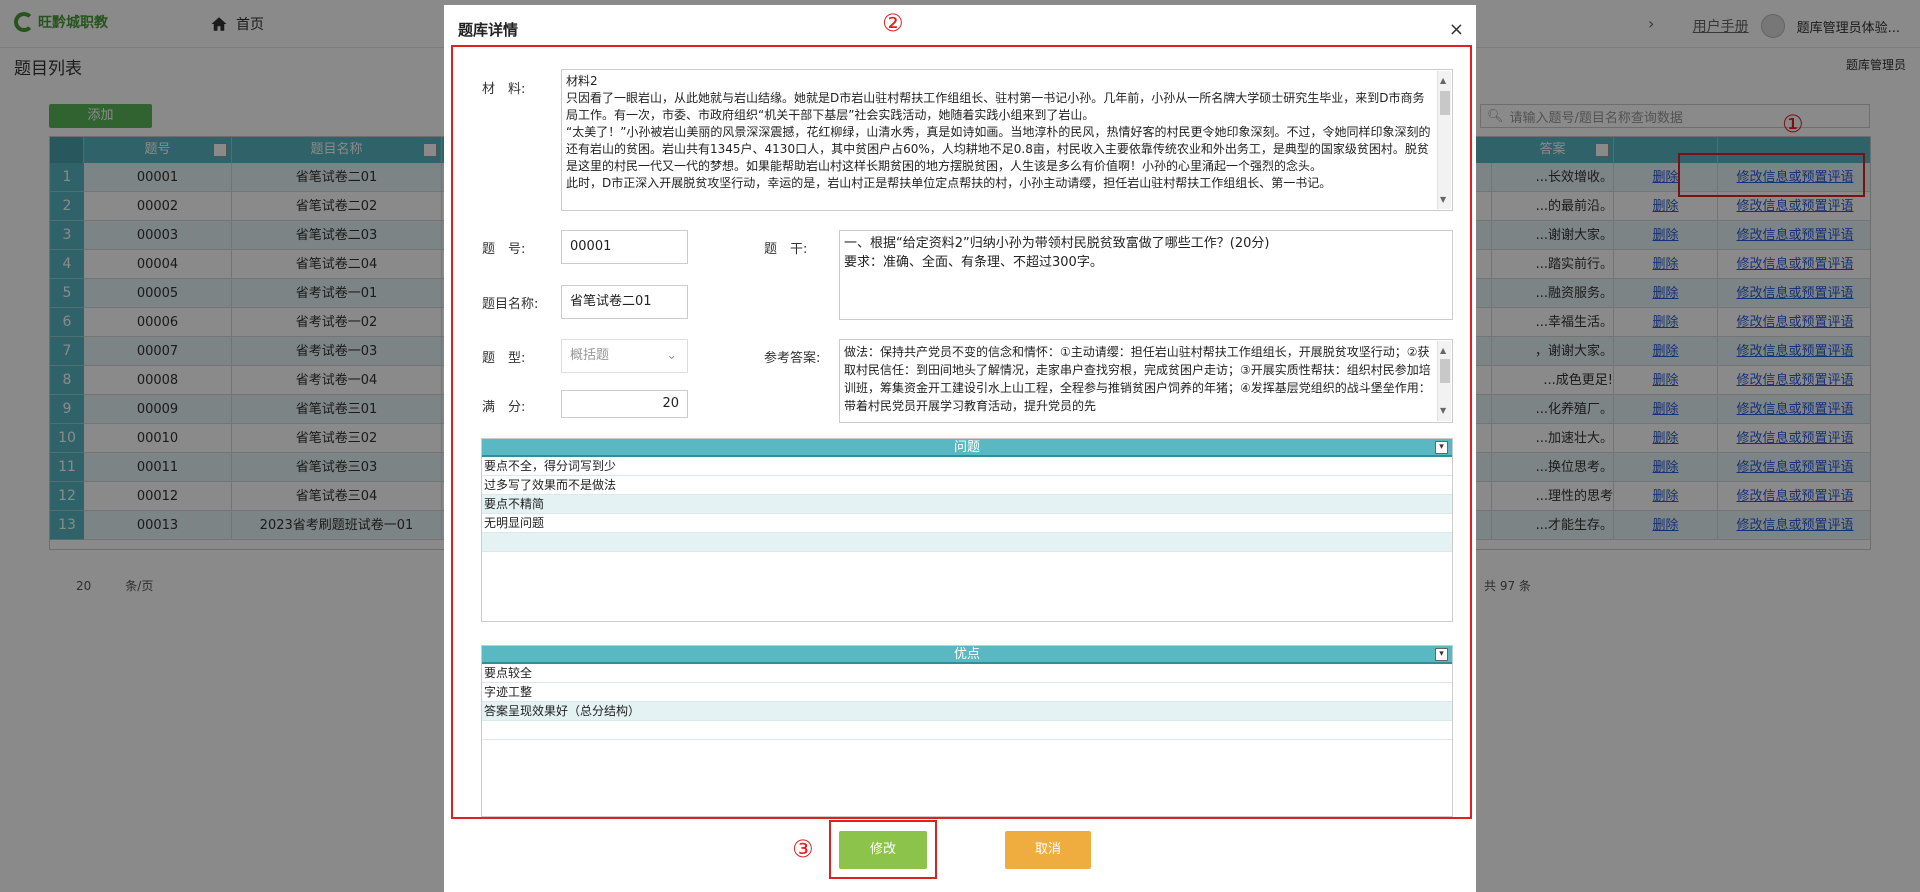 This screenshot has height=892, width=1920. What do you see at coordinates (488, 30) in the screenshot?
I see `modal-title: 题库详情` at bounding box center [488, 30].